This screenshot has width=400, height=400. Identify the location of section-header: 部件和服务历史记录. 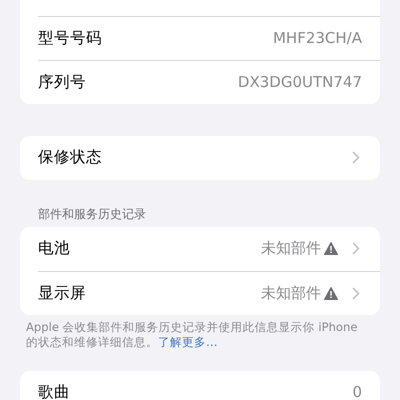
(92, 214).